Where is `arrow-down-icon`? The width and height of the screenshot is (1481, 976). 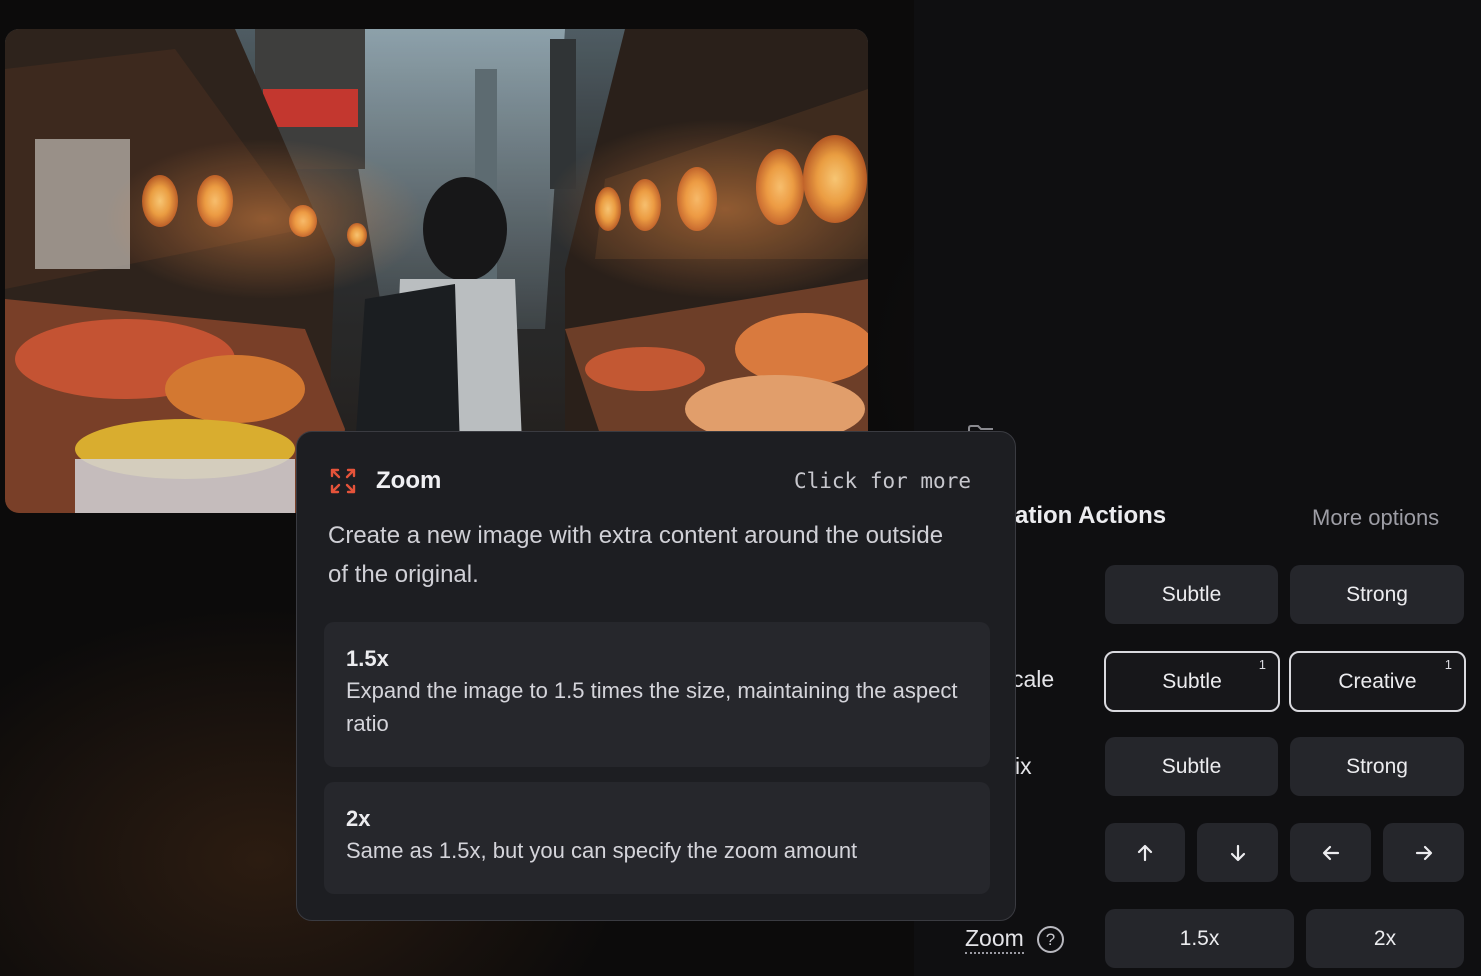
arrow-down-icon is located at coordinates (1237, 852).